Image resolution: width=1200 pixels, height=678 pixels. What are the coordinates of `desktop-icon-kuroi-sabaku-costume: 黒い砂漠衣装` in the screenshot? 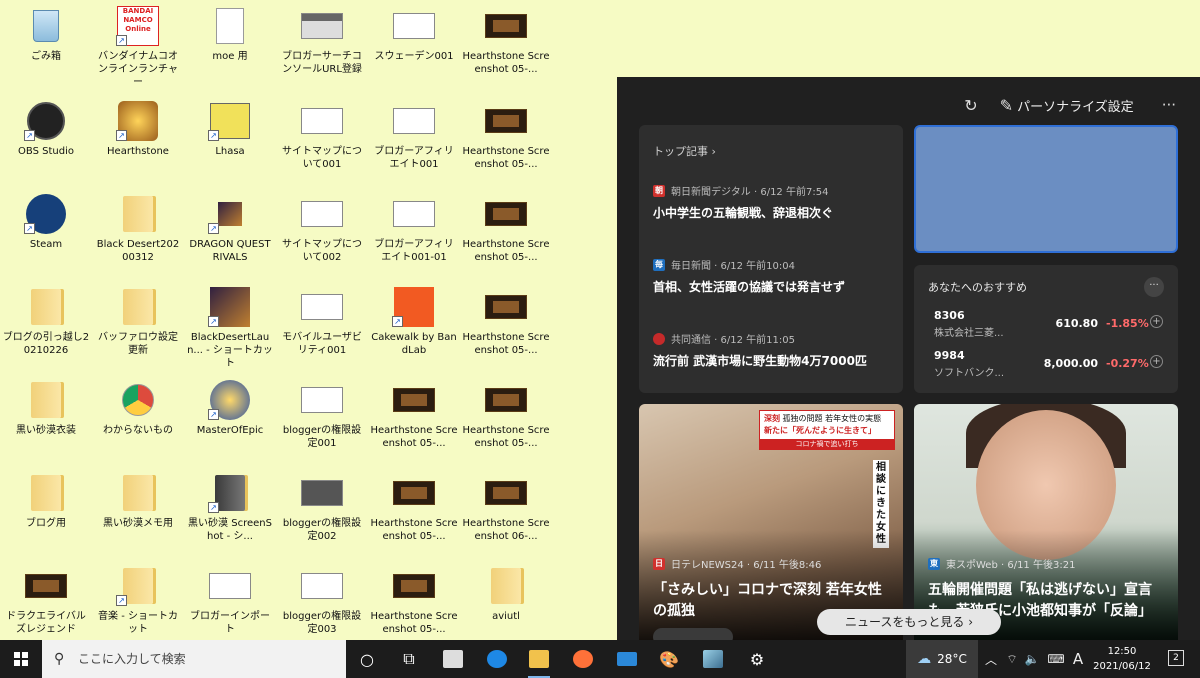 It's located at (46, 405).